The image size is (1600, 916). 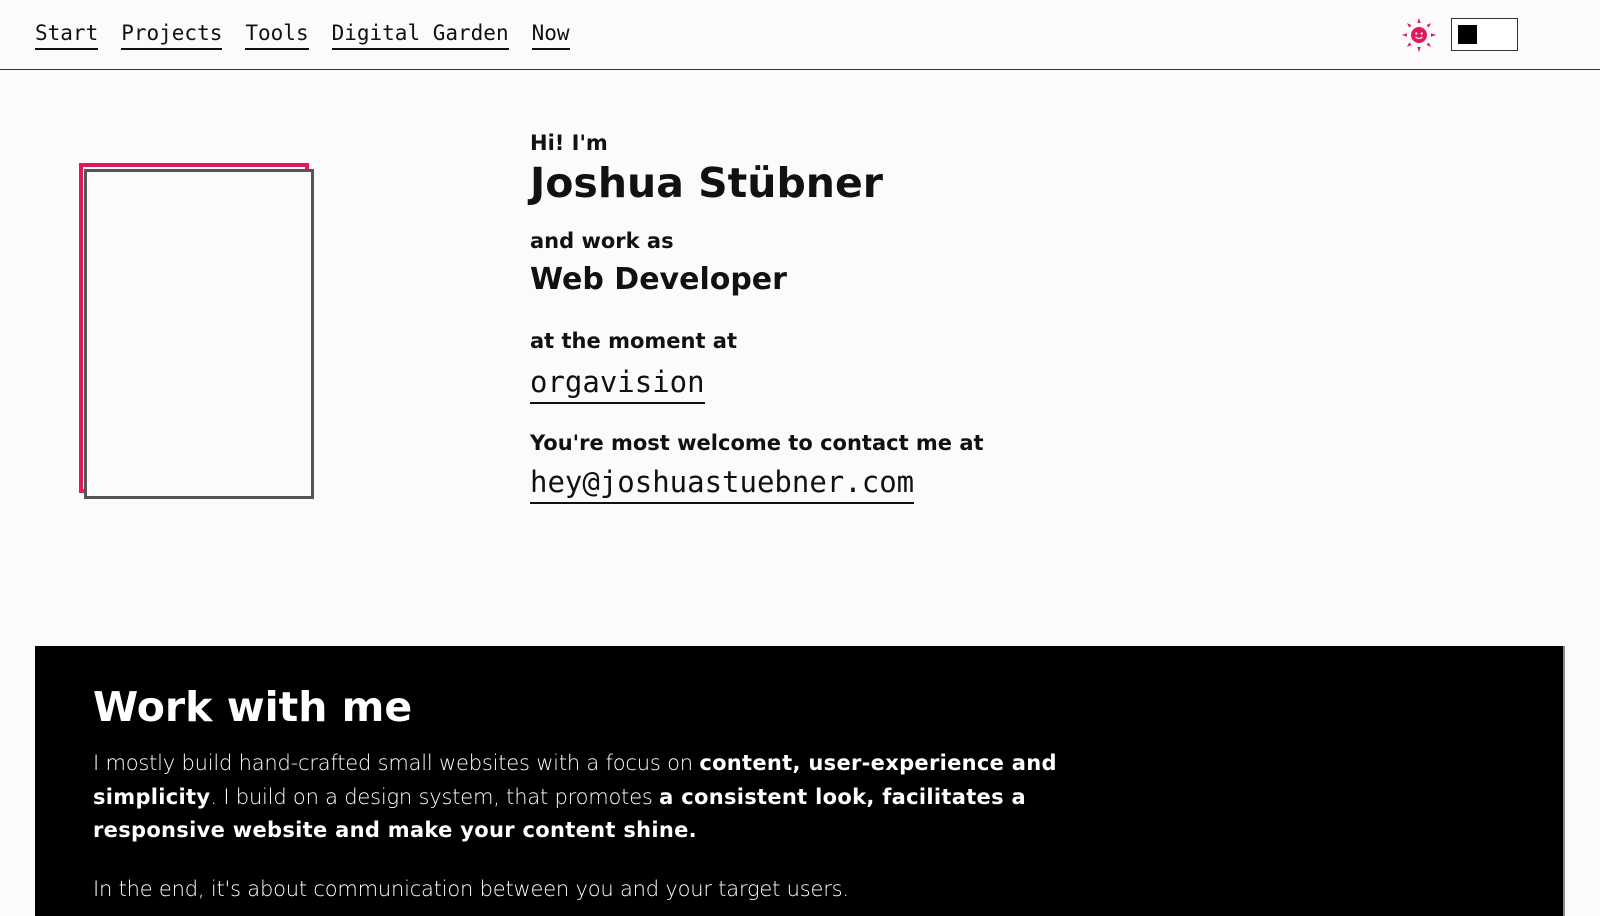 I want to click on sun-icon, so click(x=1419, y=35).